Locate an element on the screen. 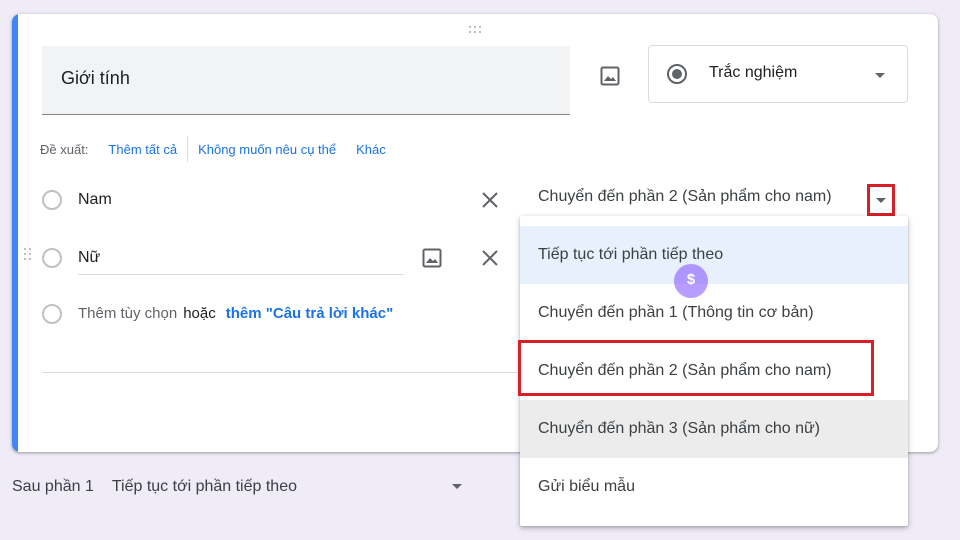 The height and width of the screenshot is (540, 960). after-section-row: Sau phần 1 Tiếp tục tới phần tiếp theo is located at coordinates (154, 487).